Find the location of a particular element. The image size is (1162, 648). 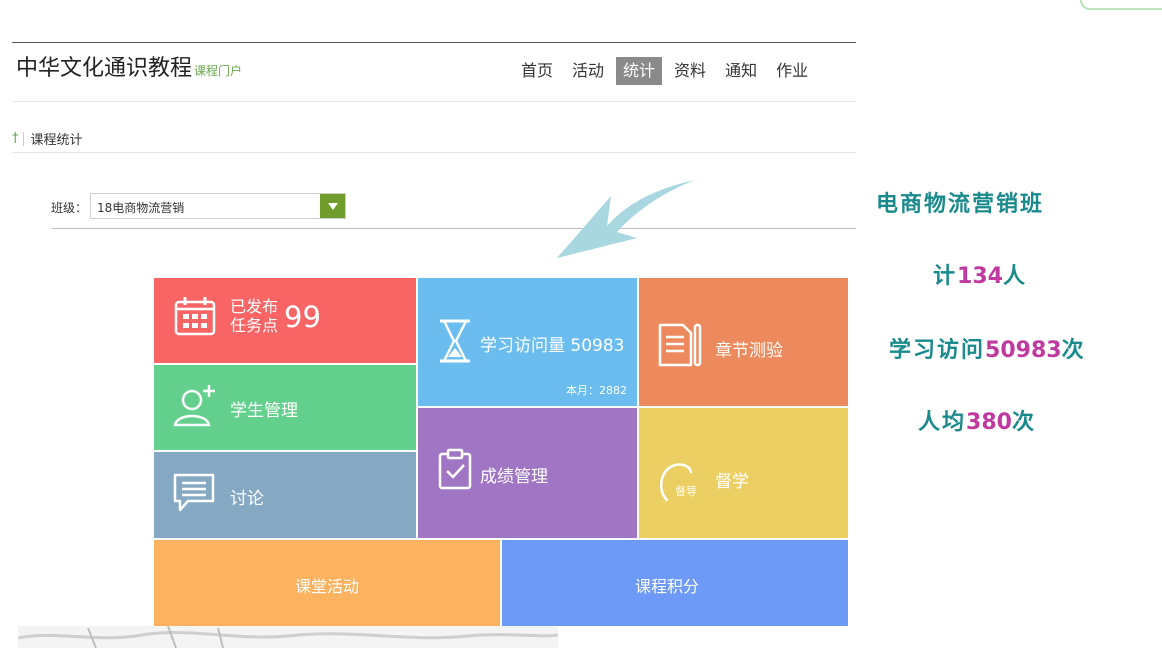

tile-visits: 学习访问量 50983 本月：2882 is located at coordinates (527, 342).